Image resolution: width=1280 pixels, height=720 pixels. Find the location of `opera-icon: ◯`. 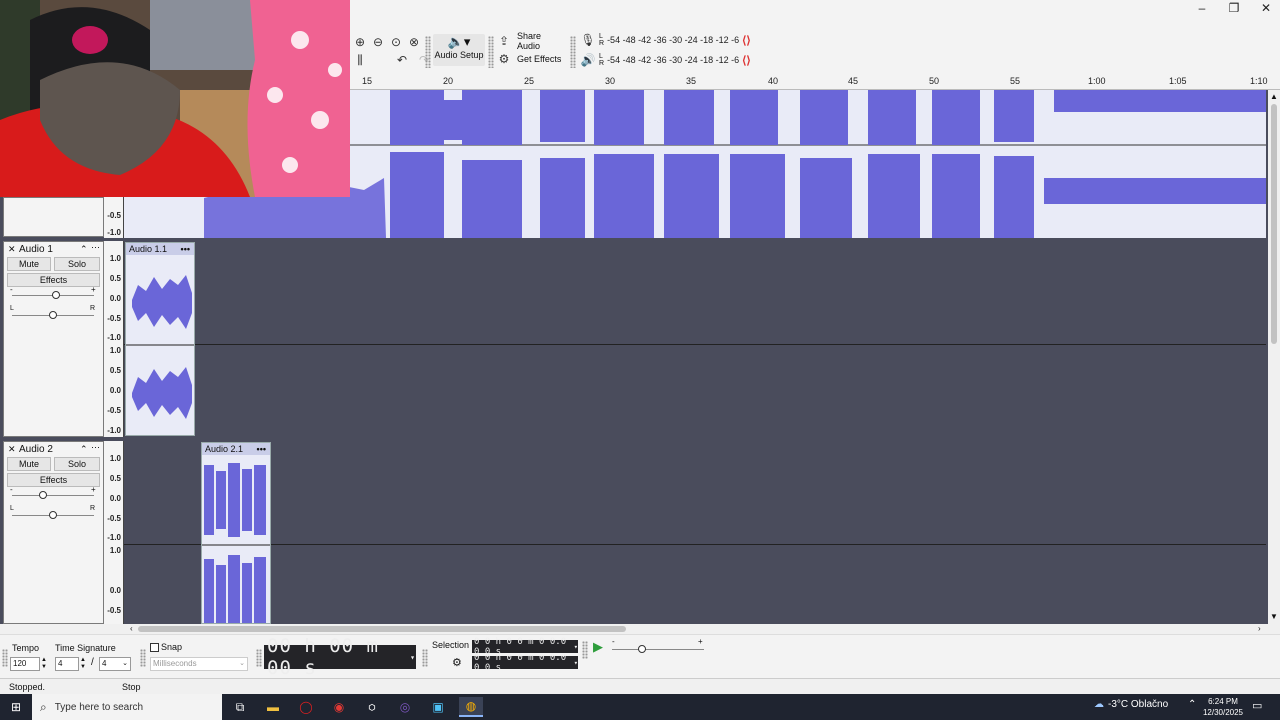

opera-icon: ◯ is located at coordinates (306, 707).